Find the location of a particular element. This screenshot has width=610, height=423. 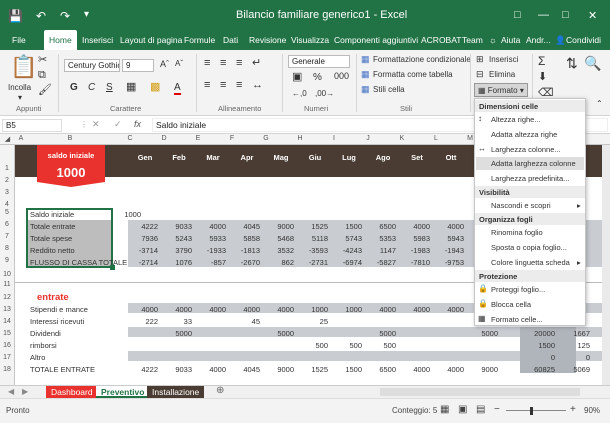

row-header: 13 is located at coordinates (7, 309).